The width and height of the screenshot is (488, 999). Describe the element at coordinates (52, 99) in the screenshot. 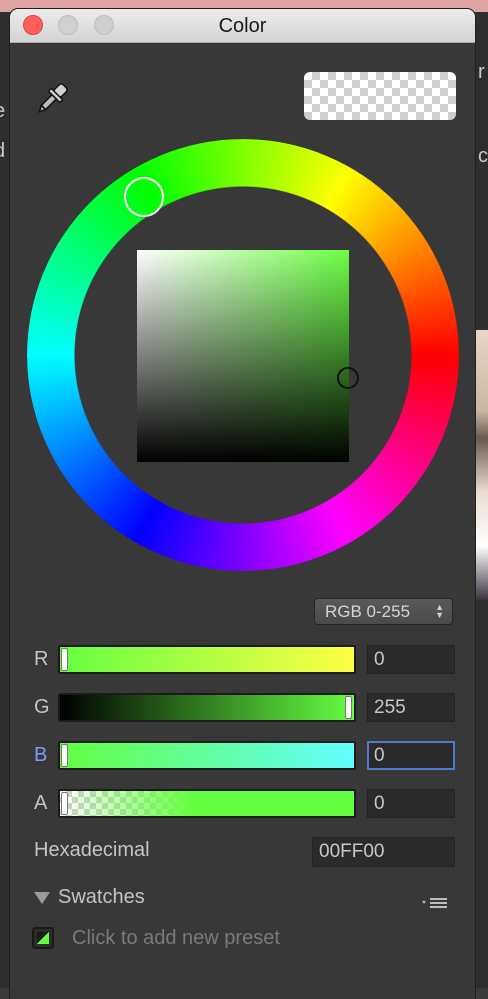

I see `eyedropper-icon` at that location.